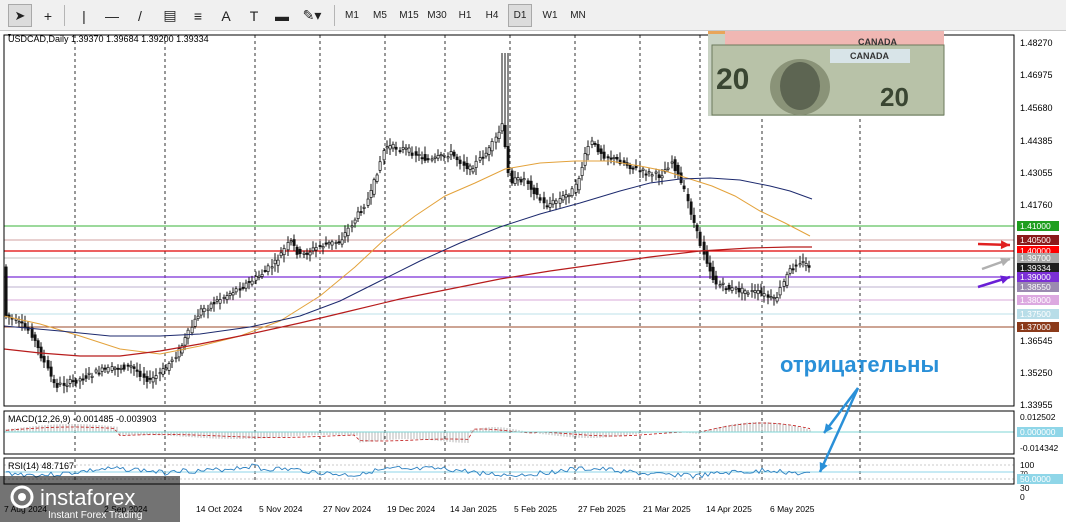 This screenshot has height=522, width=1066. What do you see at coordinates (48, 15) in the screenshot?
I see `crosshair-icon: +` at bounding box center [48, 15].